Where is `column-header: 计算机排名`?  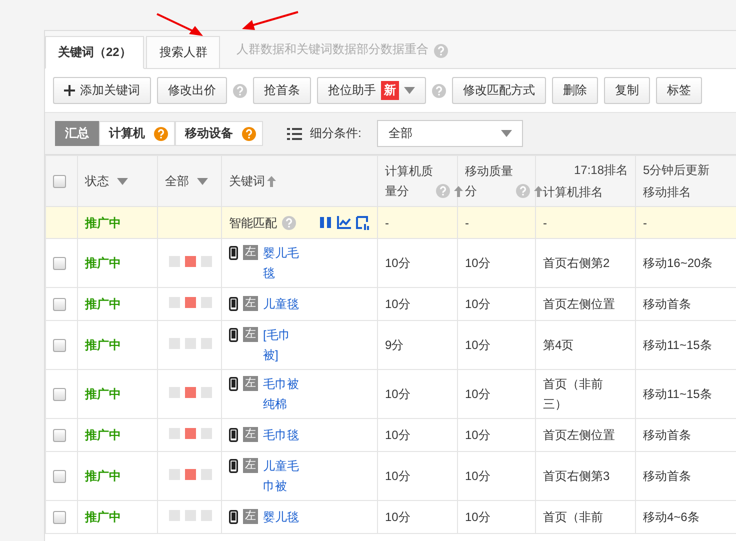 column-header: 计算机排名 is located at coordinates (573, 192).